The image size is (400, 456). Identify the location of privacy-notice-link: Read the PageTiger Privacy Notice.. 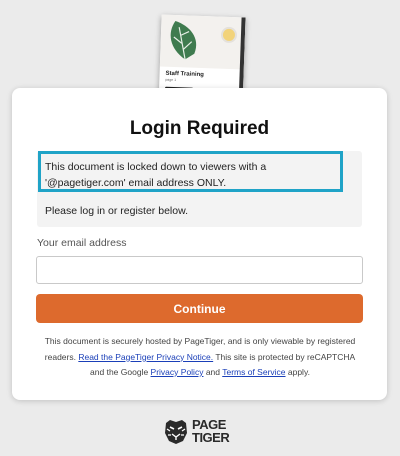
(145, 357).